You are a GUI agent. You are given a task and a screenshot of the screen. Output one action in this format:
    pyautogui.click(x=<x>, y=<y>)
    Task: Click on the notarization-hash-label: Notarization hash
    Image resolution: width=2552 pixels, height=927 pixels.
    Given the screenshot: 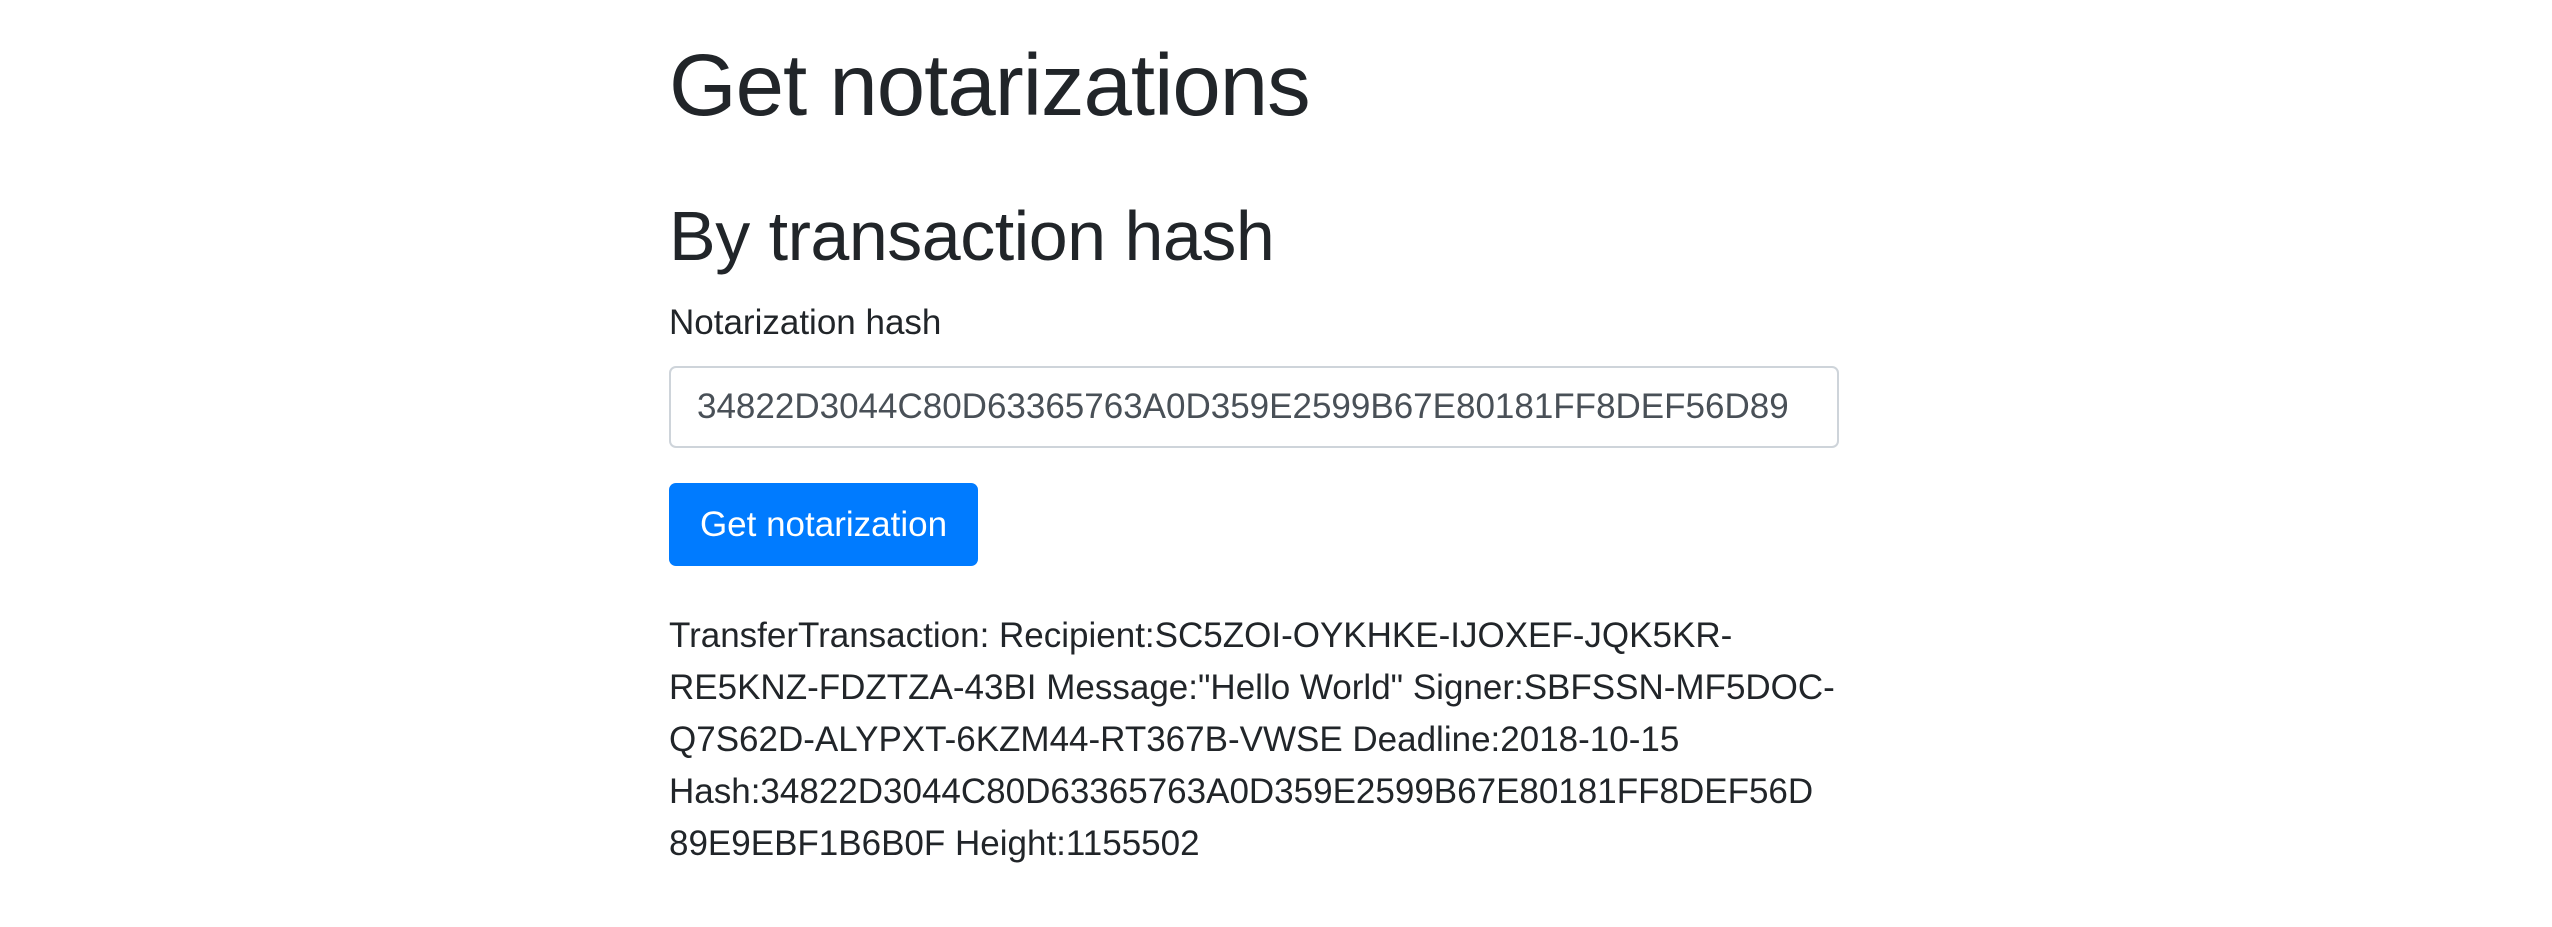 What is the action you would take?
    pyautogui.click(x=805, y=322)
    